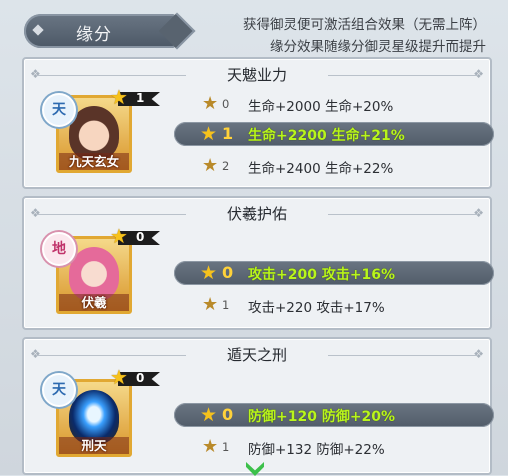  Describe the element at coordinates (94, 302) in the screenshot. I see `portrait-name: 伏羲` at that location.